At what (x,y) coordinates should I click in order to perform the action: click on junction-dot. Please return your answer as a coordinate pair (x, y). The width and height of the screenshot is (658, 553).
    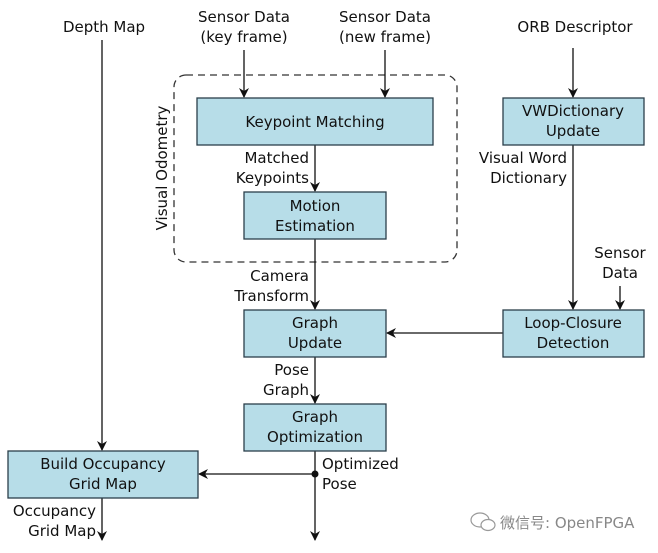
    Looking at the image, I should click on (315, 474).